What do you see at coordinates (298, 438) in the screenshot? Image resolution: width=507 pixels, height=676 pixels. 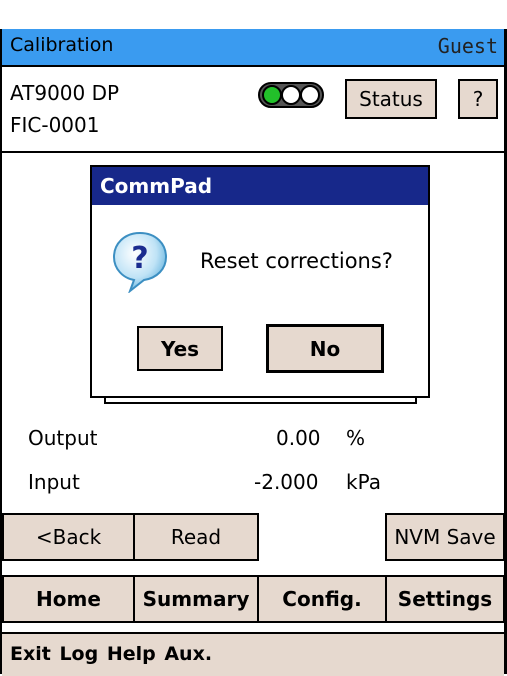 I see `output-value: 0.00` at bounding box center [298, 438].